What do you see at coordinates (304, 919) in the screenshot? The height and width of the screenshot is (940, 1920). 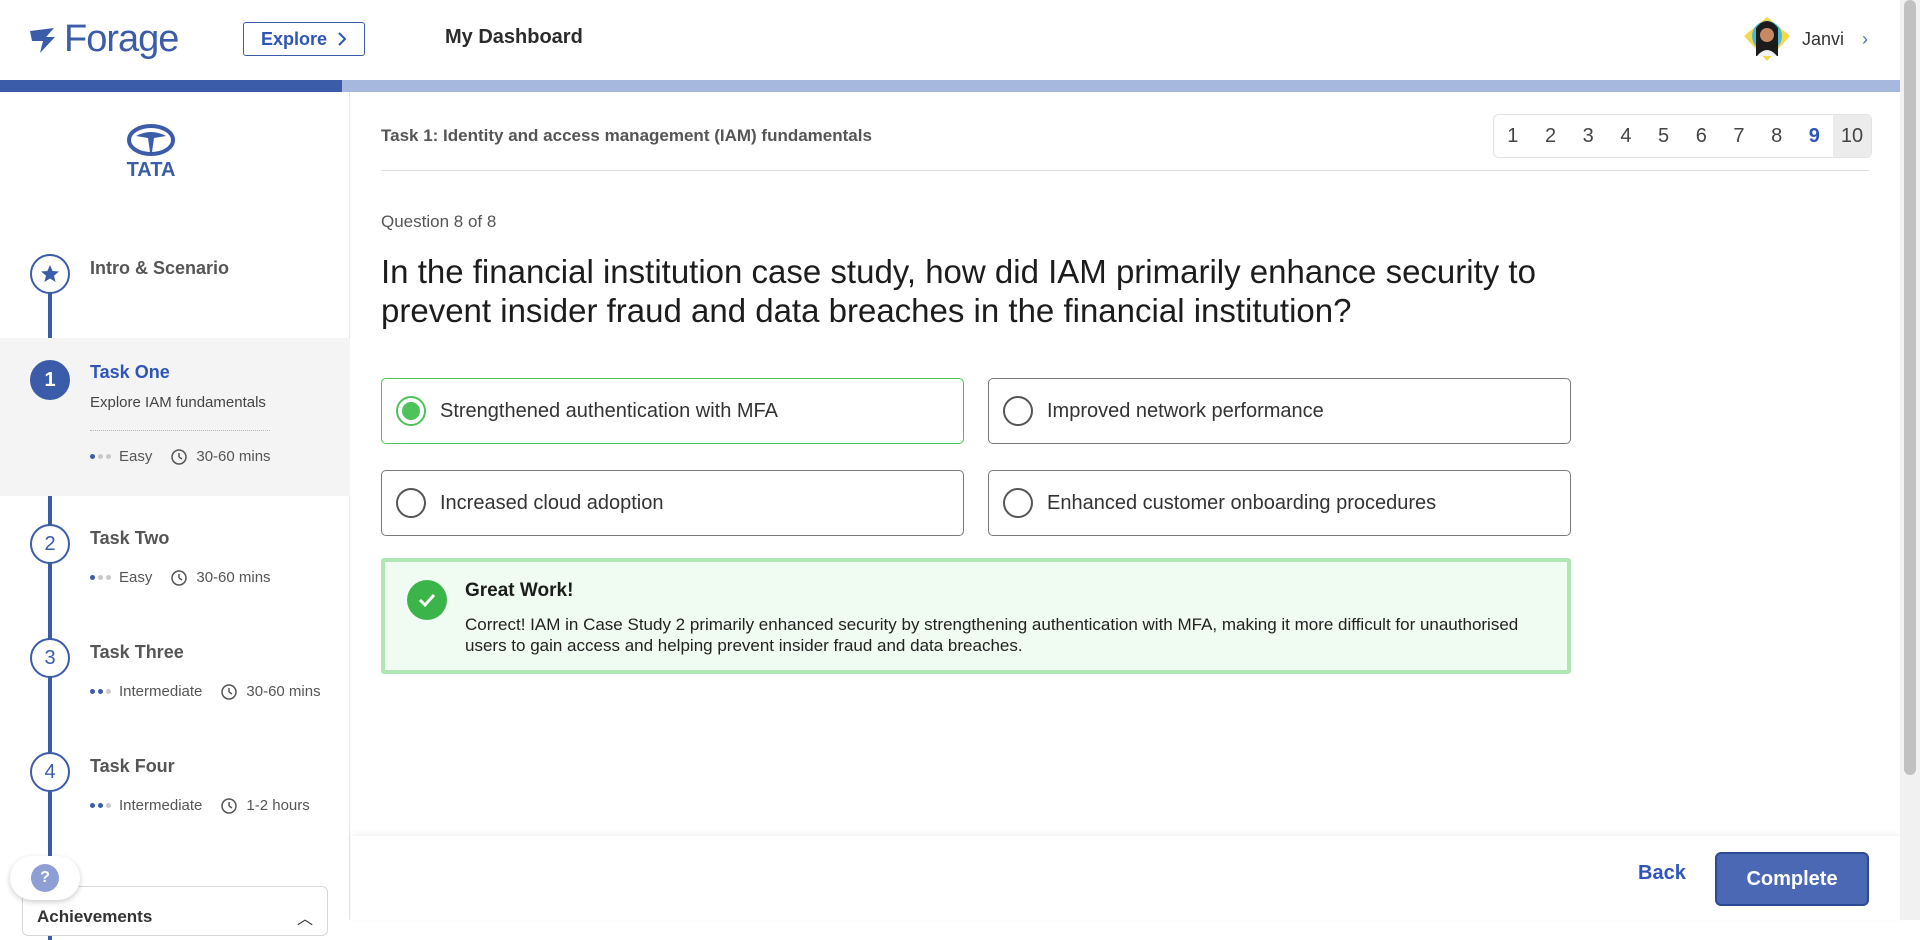 I see `chevron-up-icon: ︿` at bounding box center [304, 919].